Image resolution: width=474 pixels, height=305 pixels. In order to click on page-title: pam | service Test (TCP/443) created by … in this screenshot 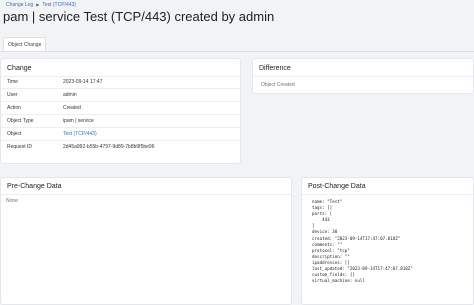, I will do `click(139, 16)`.